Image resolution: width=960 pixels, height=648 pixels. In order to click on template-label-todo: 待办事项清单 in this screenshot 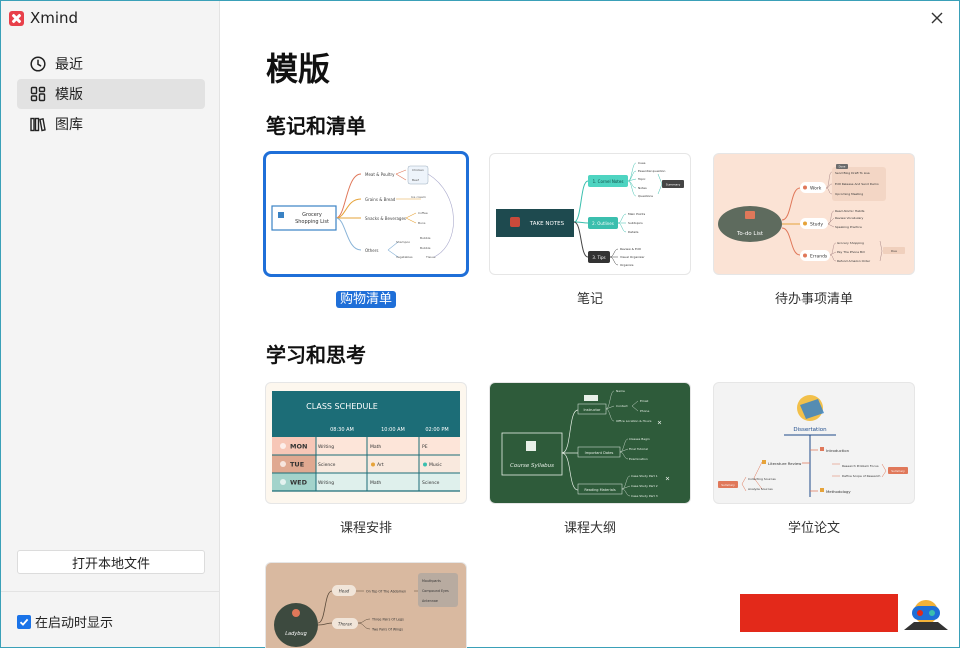, I will do `click(814, 297)`.